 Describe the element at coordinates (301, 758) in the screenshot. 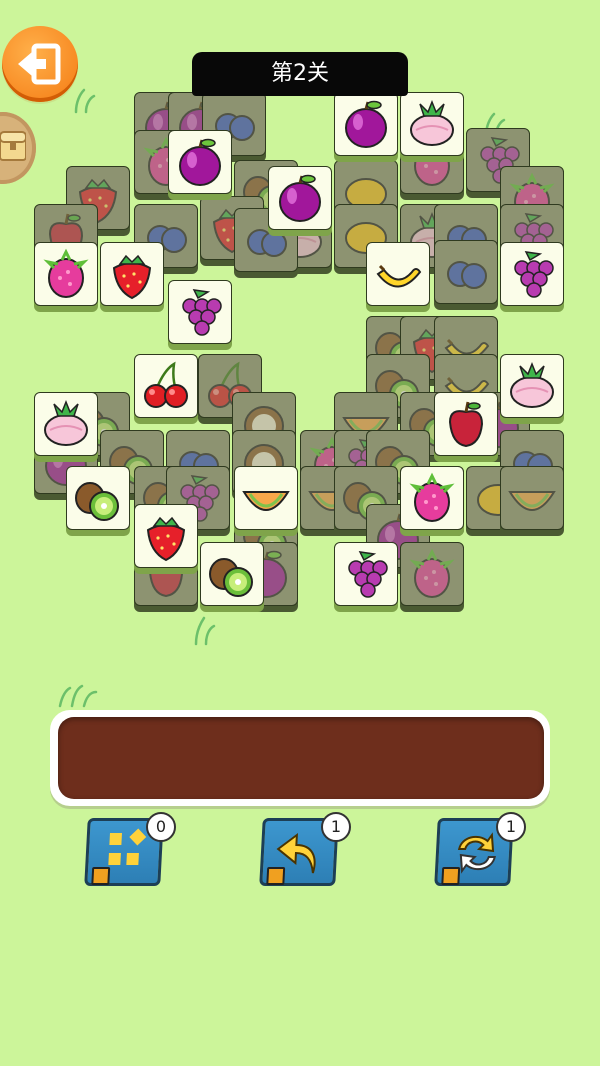

I see `tile-tray-slots` at that location.